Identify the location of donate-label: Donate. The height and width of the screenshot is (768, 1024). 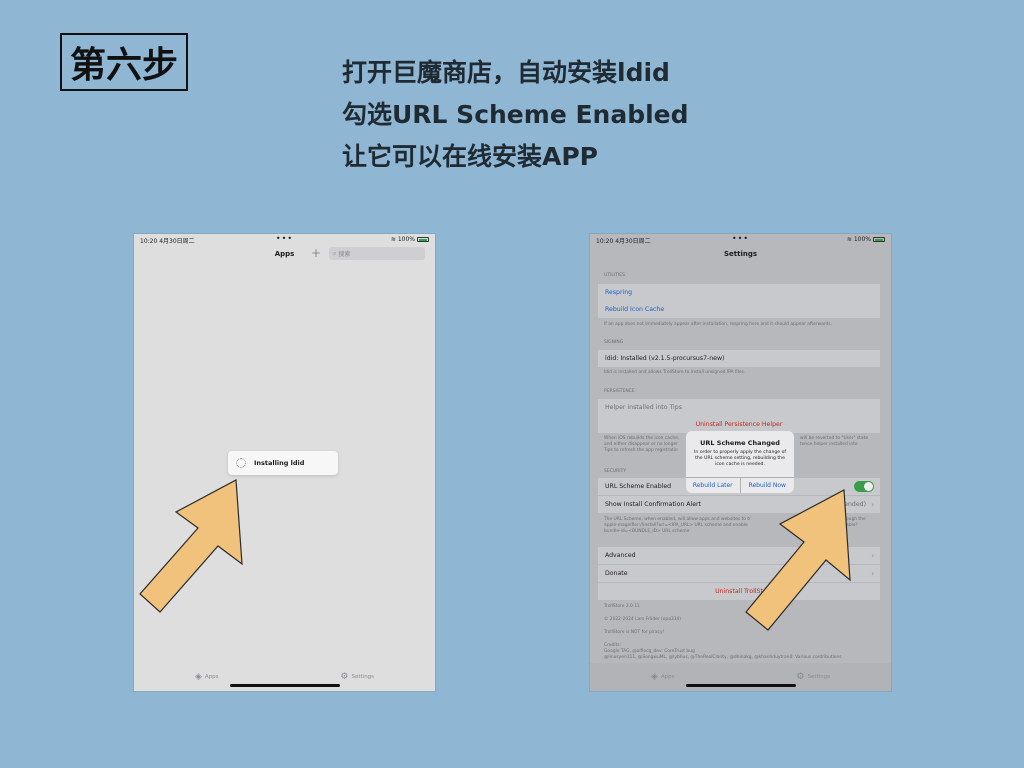
(616, 573).